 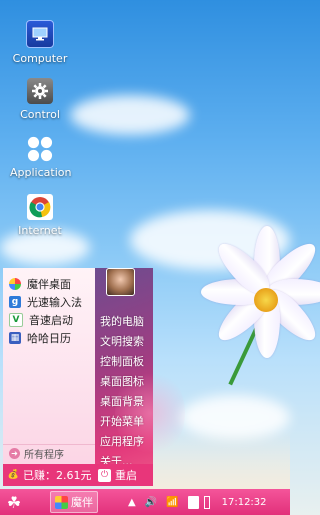 I want to click on clover-icon: ☘, so click(x=14, y=502).